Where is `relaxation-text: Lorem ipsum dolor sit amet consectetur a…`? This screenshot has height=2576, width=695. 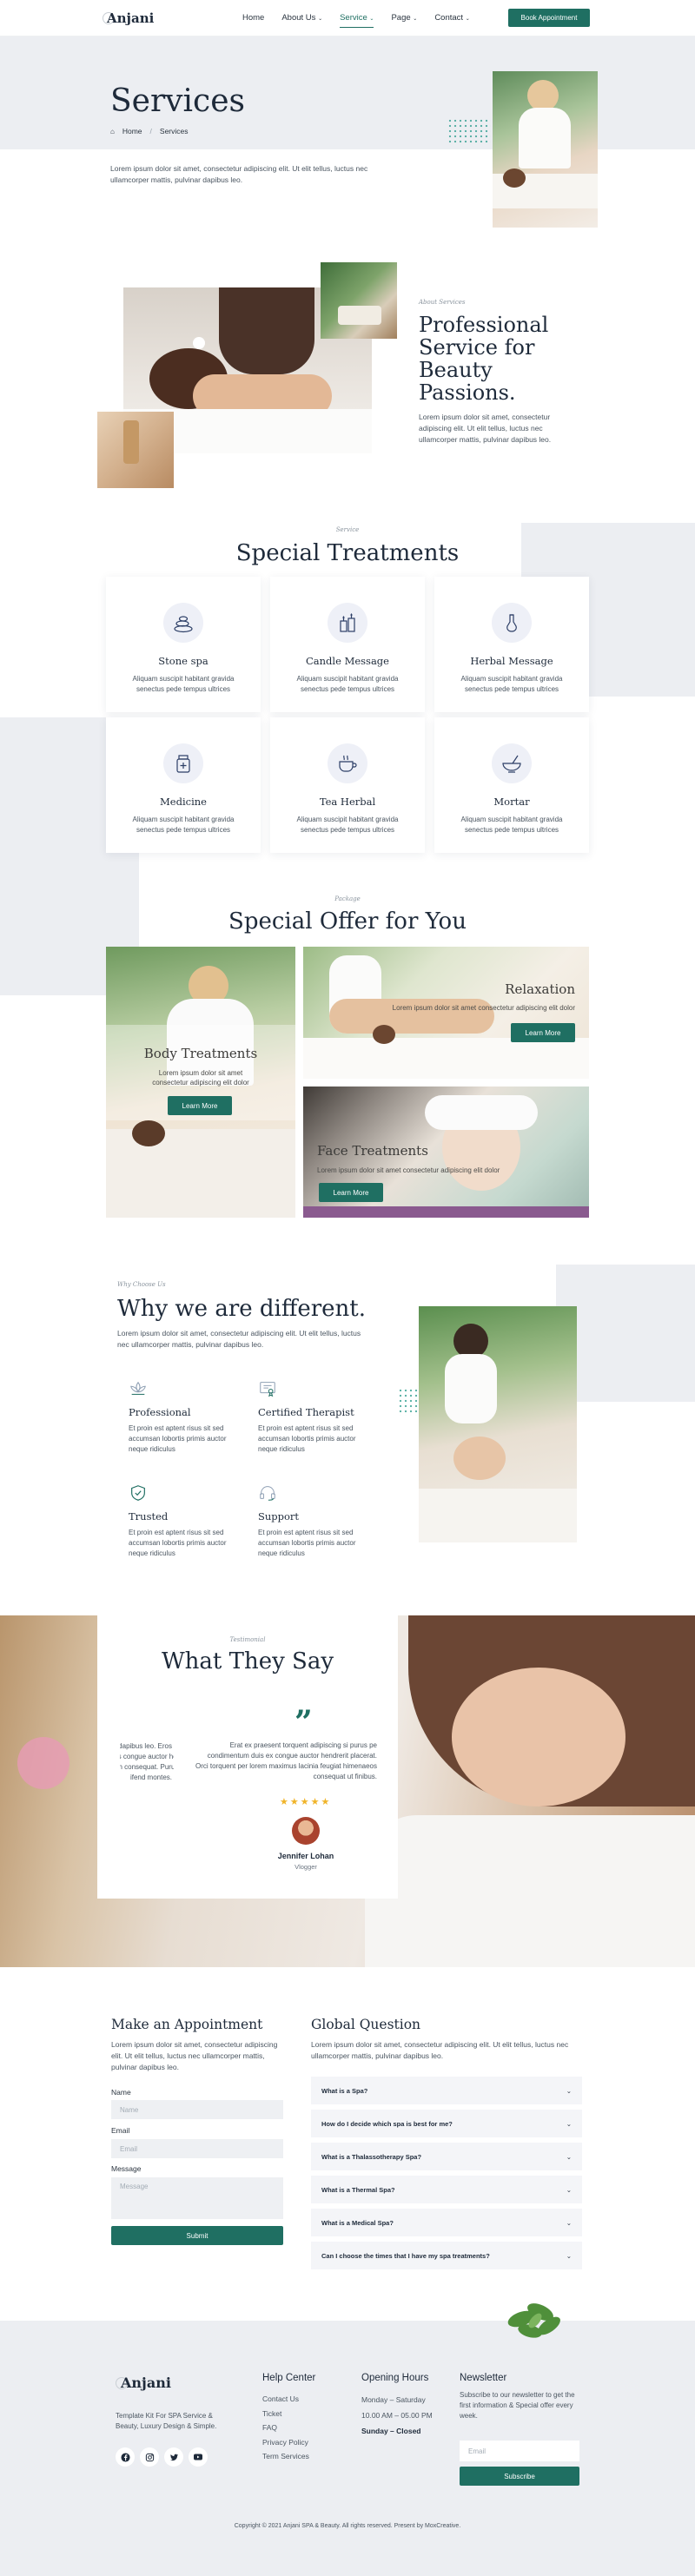
relaxation-text: Lorem ipsum dolor sit amet consectetur a… is located at coordinates (483, 1008).